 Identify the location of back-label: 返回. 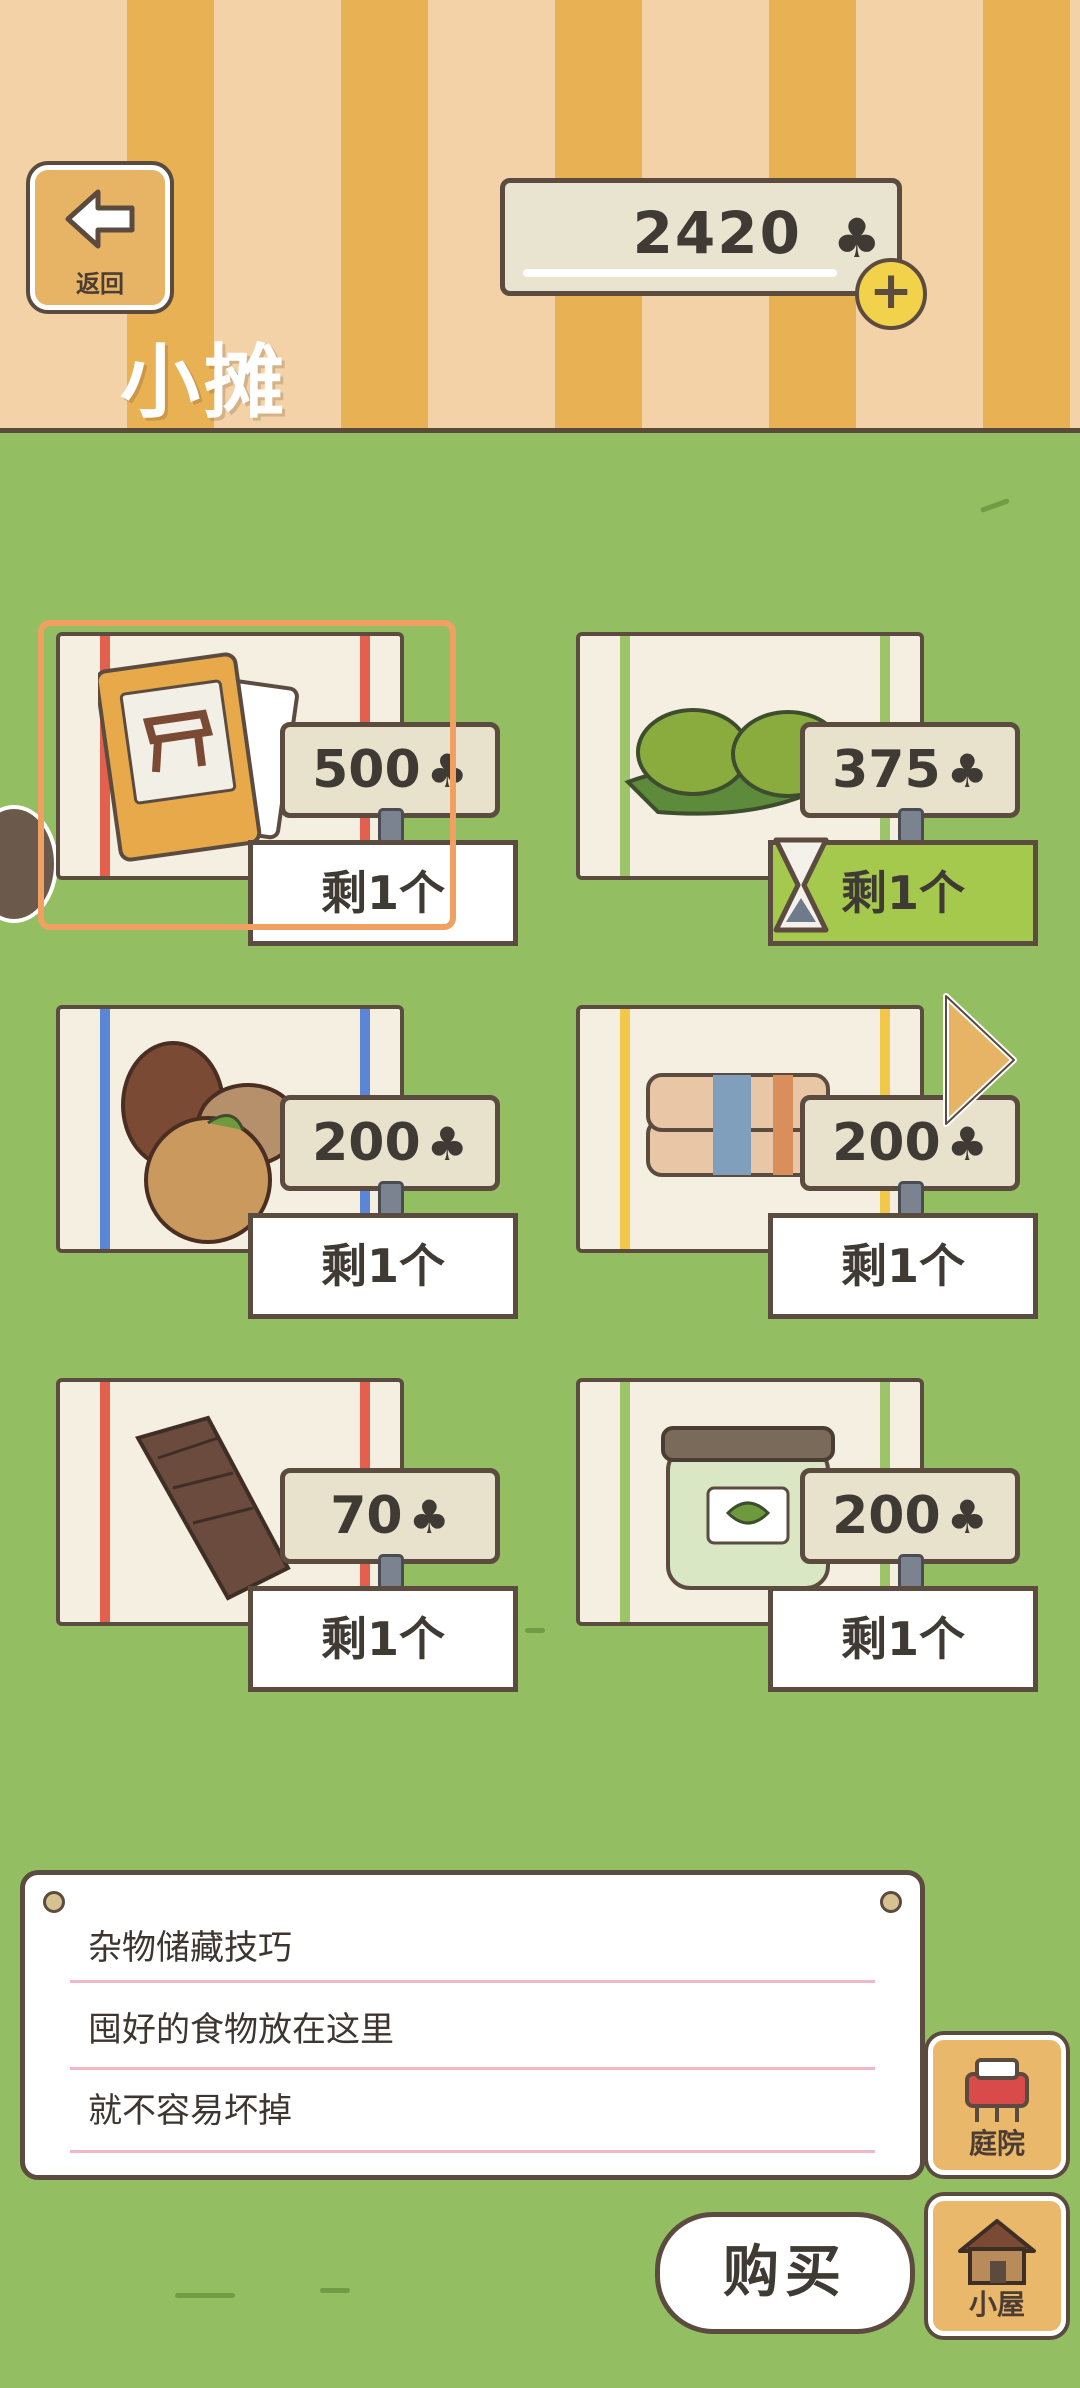
(100, 284).